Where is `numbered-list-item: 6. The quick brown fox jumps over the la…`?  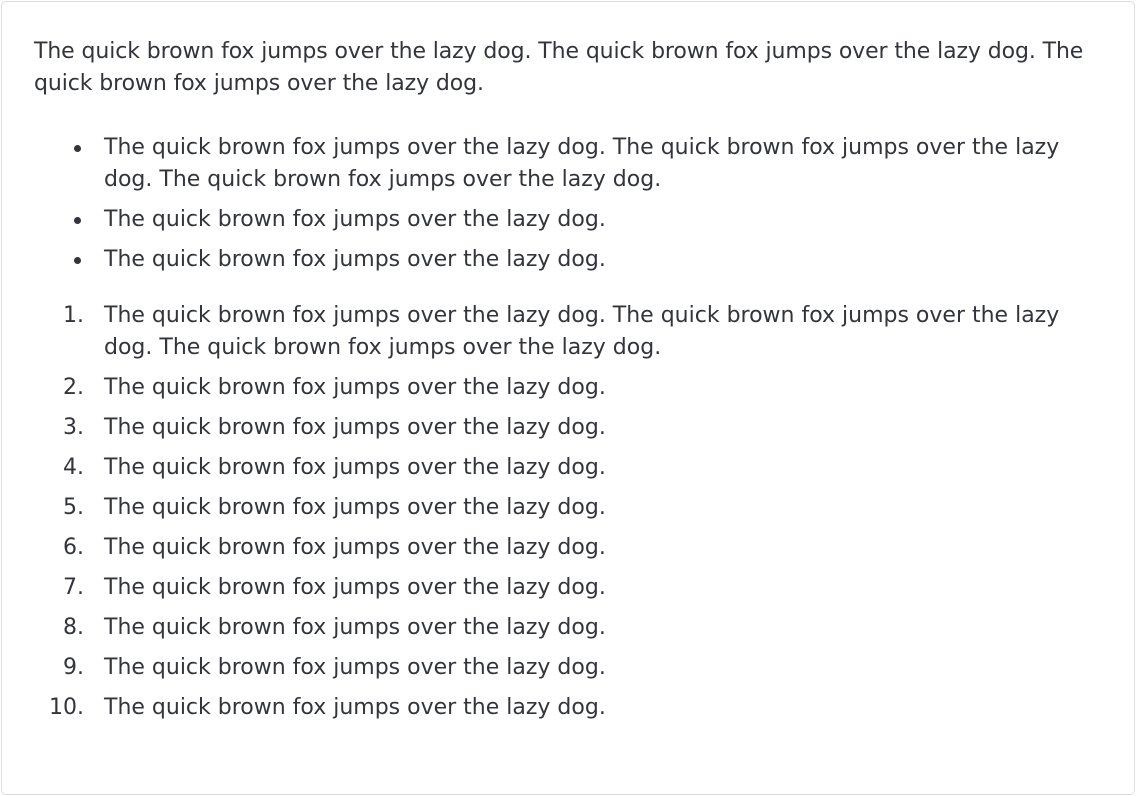 numbered-list-item: 6. The quick brown fox jumps over the la… is located at coordinates (568, 548).